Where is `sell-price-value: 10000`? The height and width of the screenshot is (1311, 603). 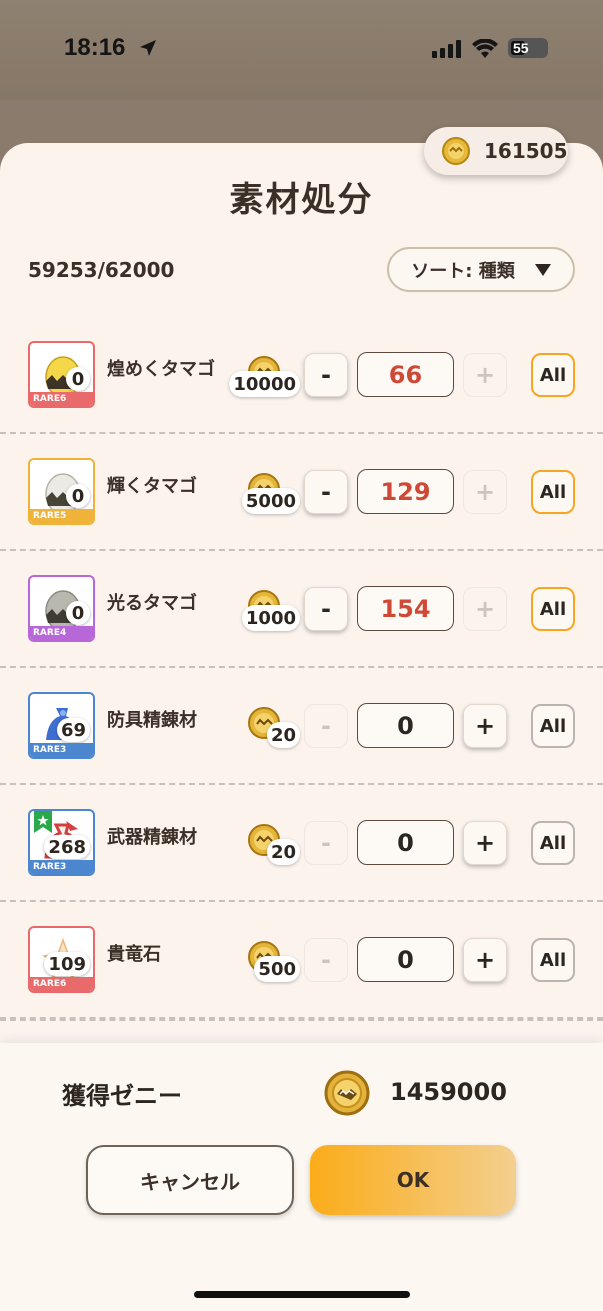 sell-price-value: 10000 is located at coordinates (264, 384).